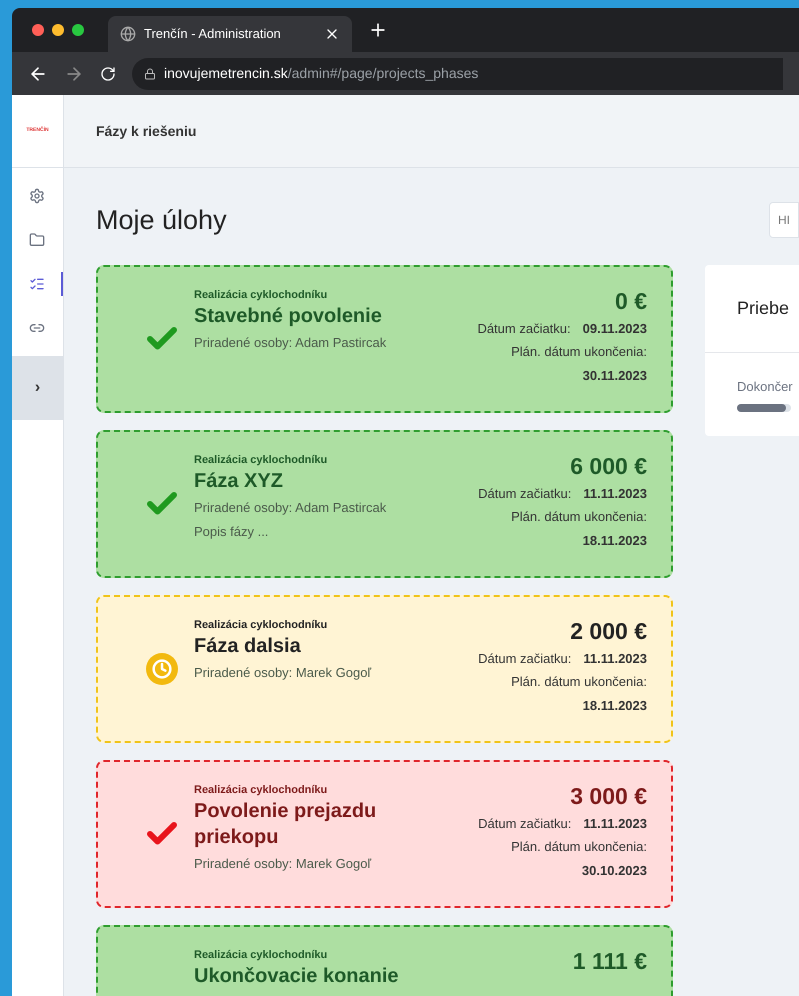 The height and width of the screenshot is (996, 799). I want to click on end-date: 30.10.2023, so click(614, 871).